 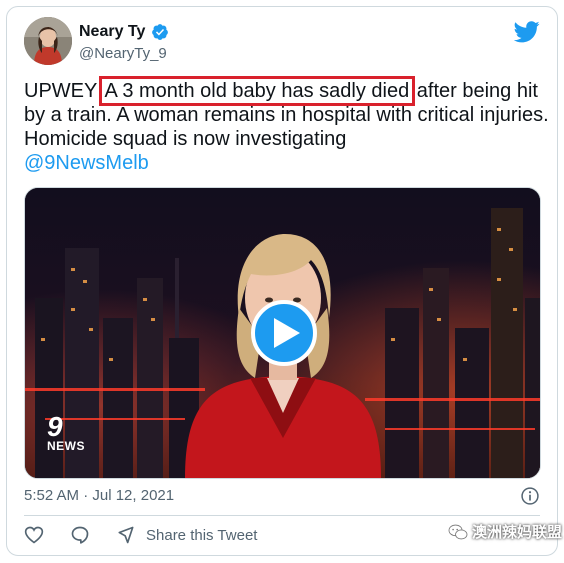 I want to click on name-row: Neary Ty, so click(x=124, y=32).